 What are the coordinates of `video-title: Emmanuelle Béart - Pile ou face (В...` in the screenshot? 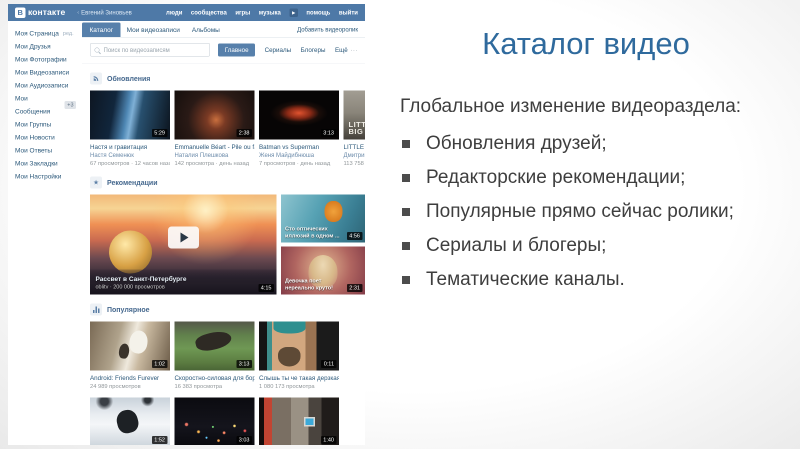 It's located at (215, 147).